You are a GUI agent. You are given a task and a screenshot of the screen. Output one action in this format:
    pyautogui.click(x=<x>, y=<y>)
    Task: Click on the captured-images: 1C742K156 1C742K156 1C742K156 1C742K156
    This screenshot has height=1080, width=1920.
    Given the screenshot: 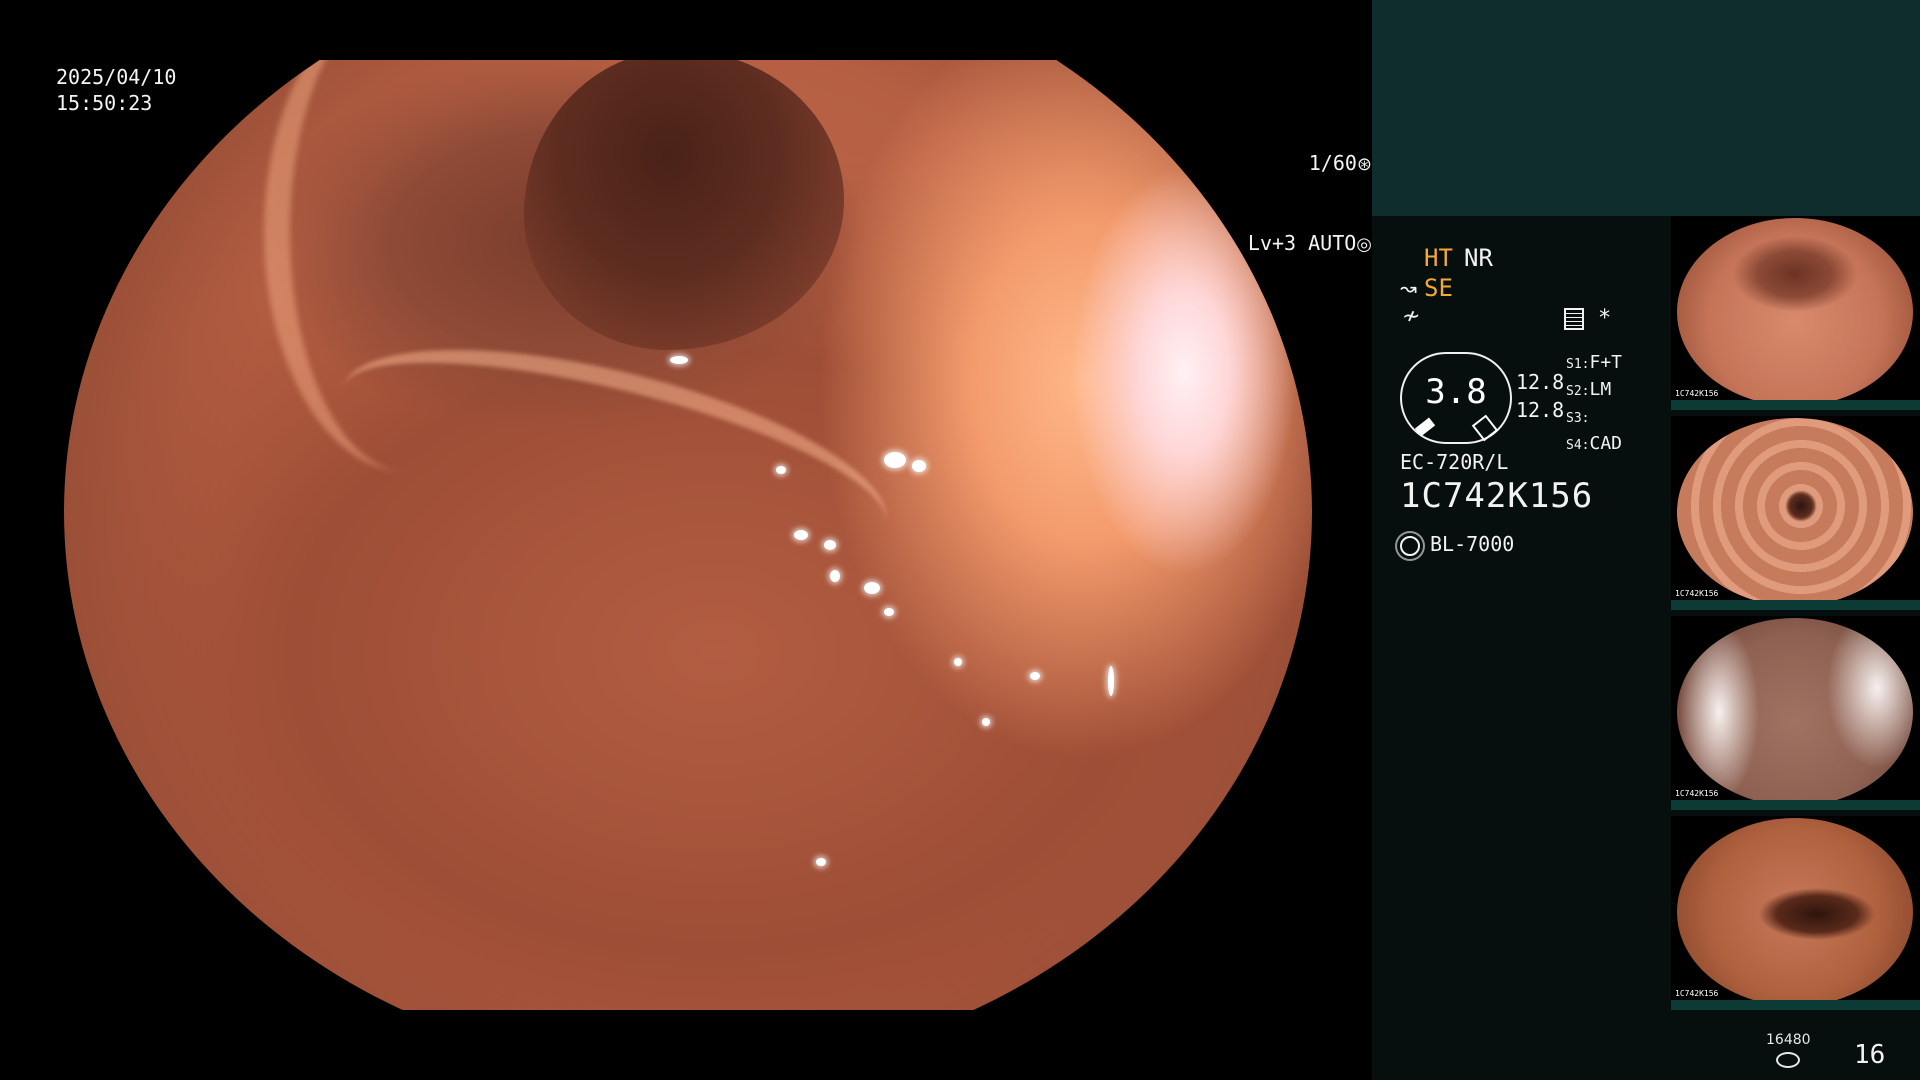 What is the action you would take?
    pyautogui.click(x=1795, y=616)
    